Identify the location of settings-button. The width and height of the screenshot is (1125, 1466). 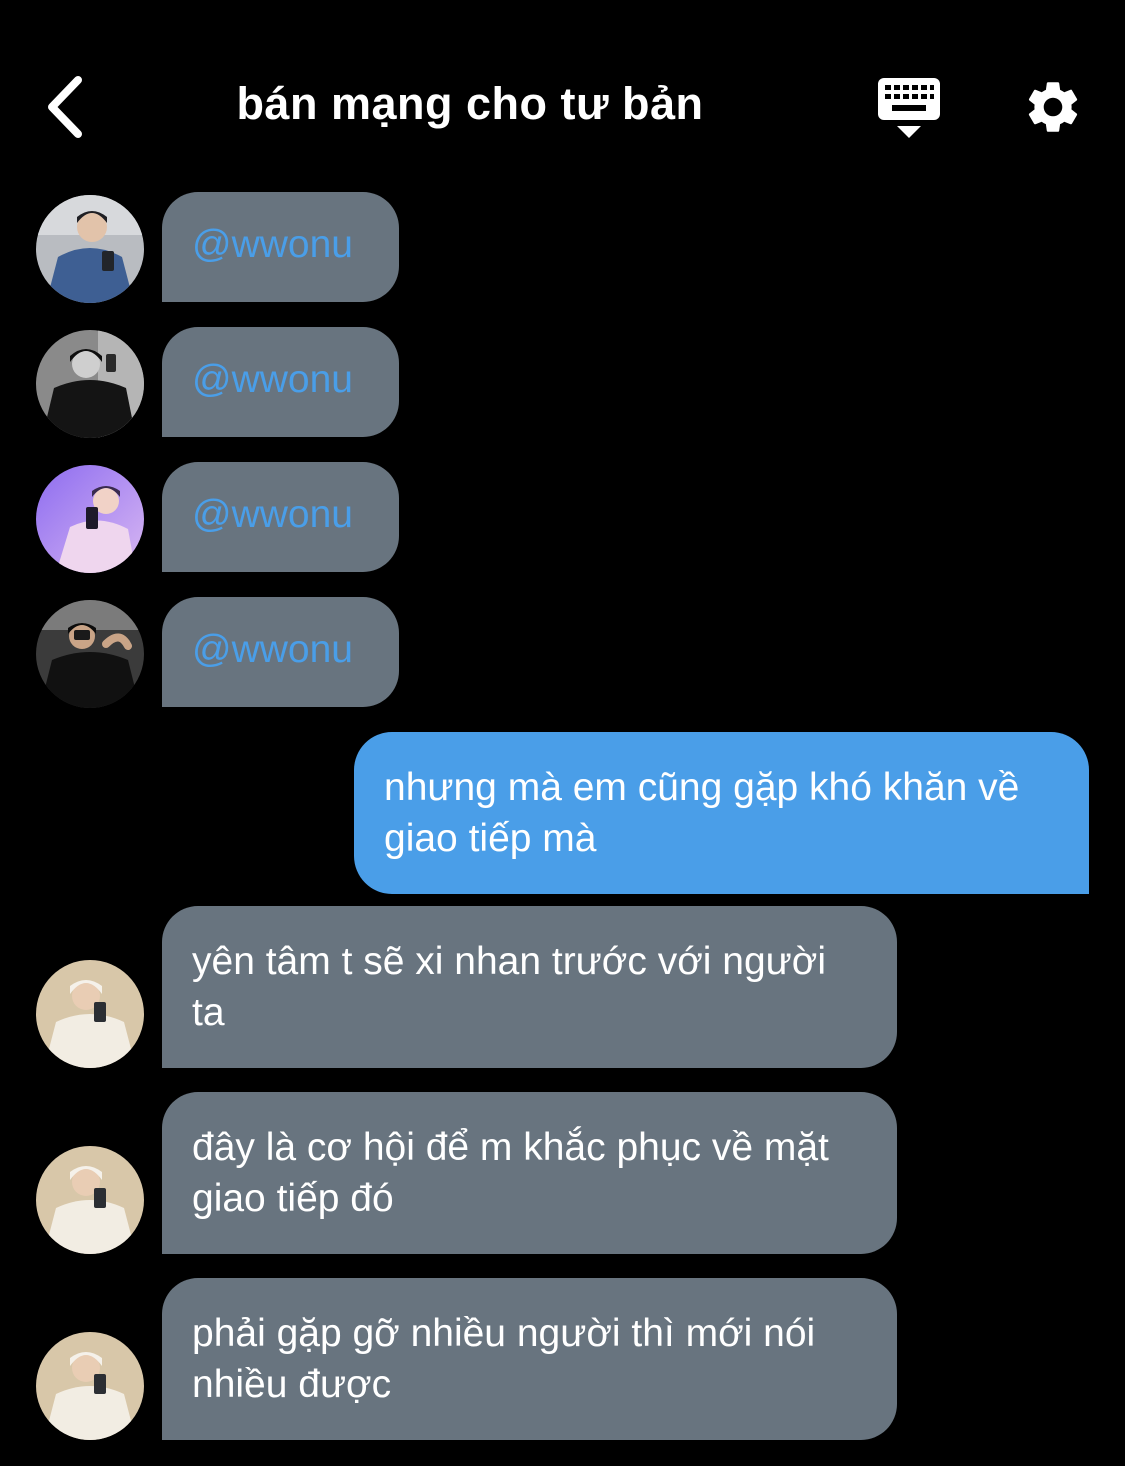
(1053, 107).